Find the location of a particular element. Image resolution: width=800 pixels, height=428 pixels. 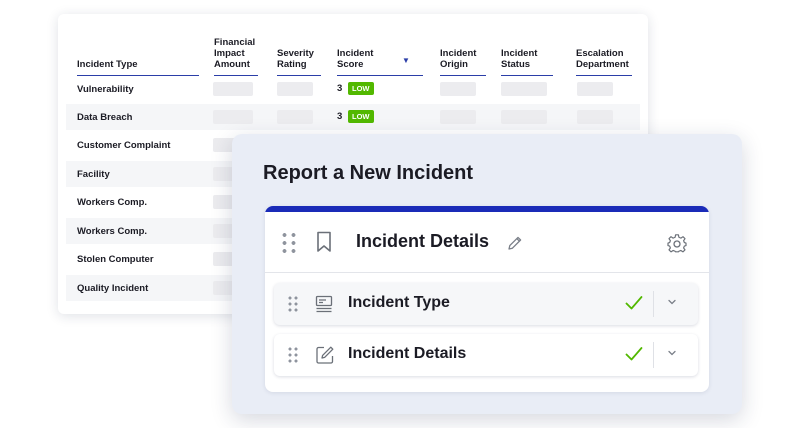

column-header-incident-score: Incident Score is located at coordinates (380, 62).